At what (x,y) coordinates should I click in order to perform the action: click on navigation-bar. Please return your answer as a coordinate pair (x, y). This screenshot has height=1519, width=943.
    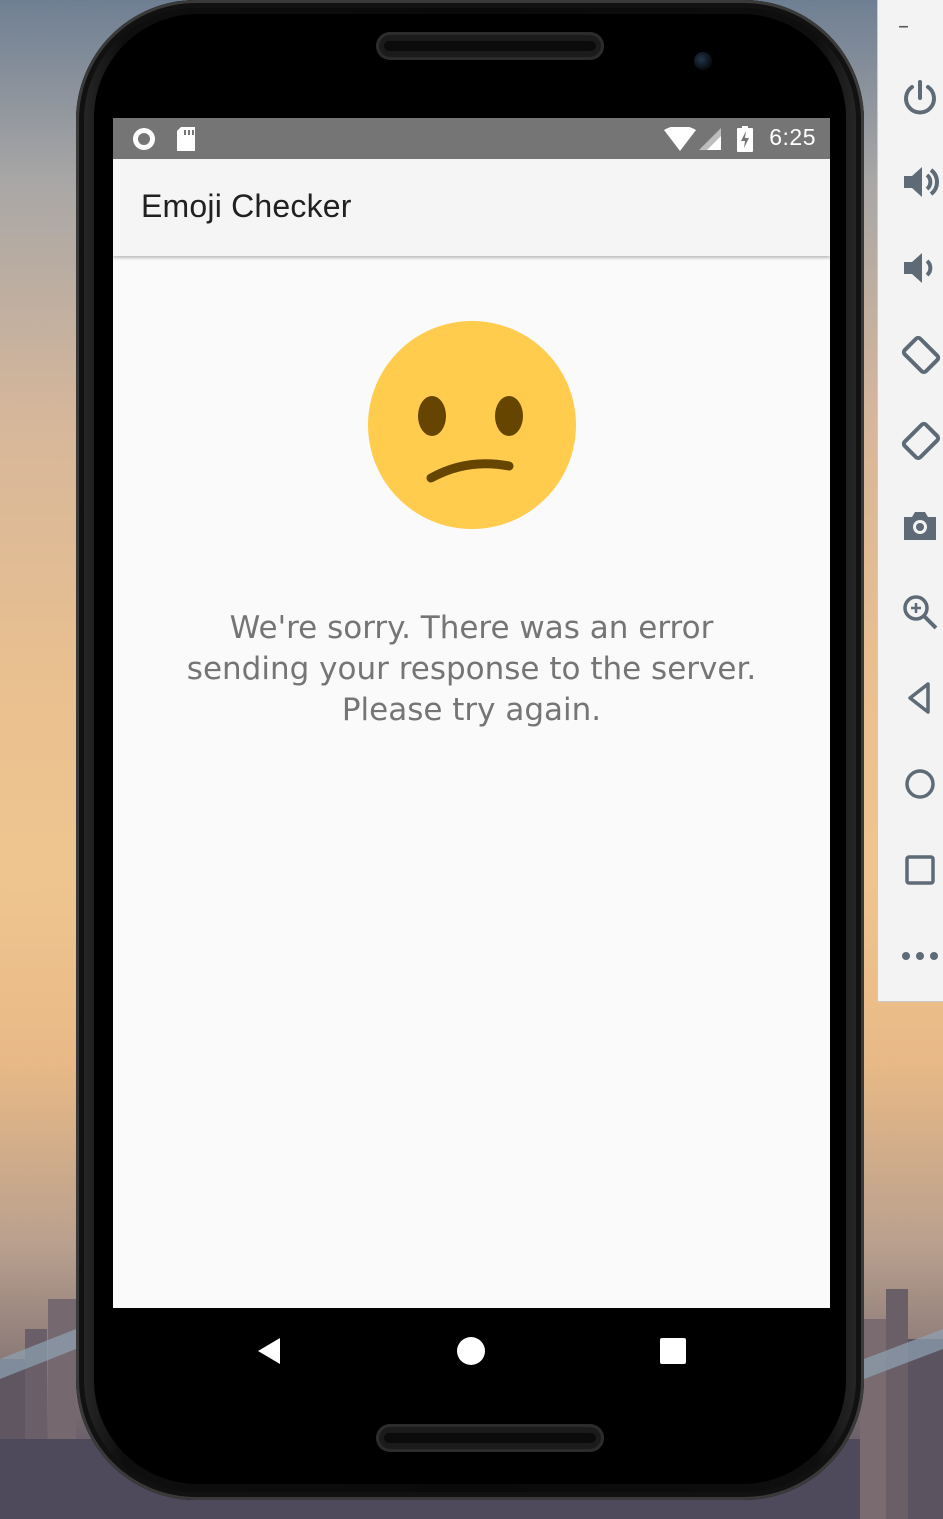
    Looking at the image, I should click on (471, 1350).